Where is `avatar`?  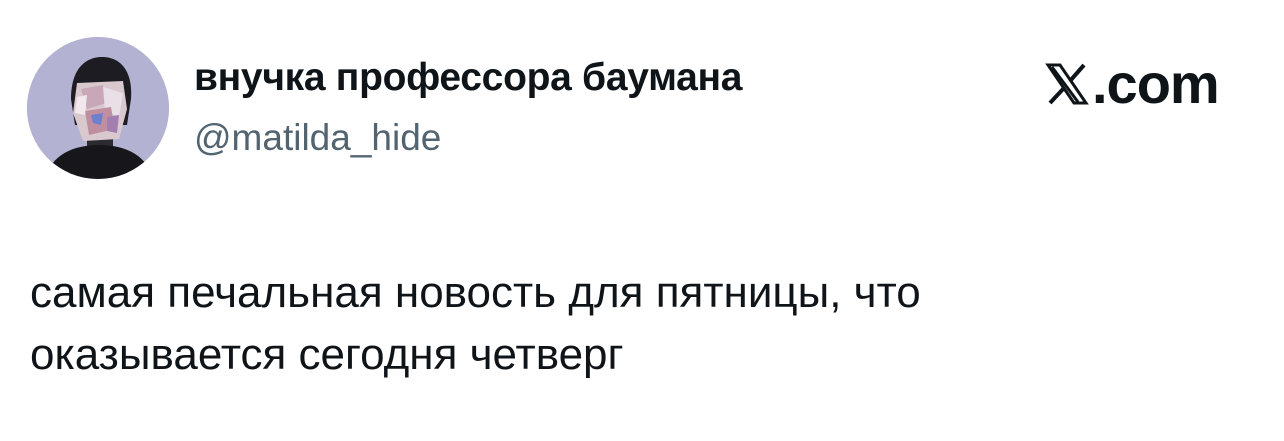
avatar is located at coordinates (98, 108).